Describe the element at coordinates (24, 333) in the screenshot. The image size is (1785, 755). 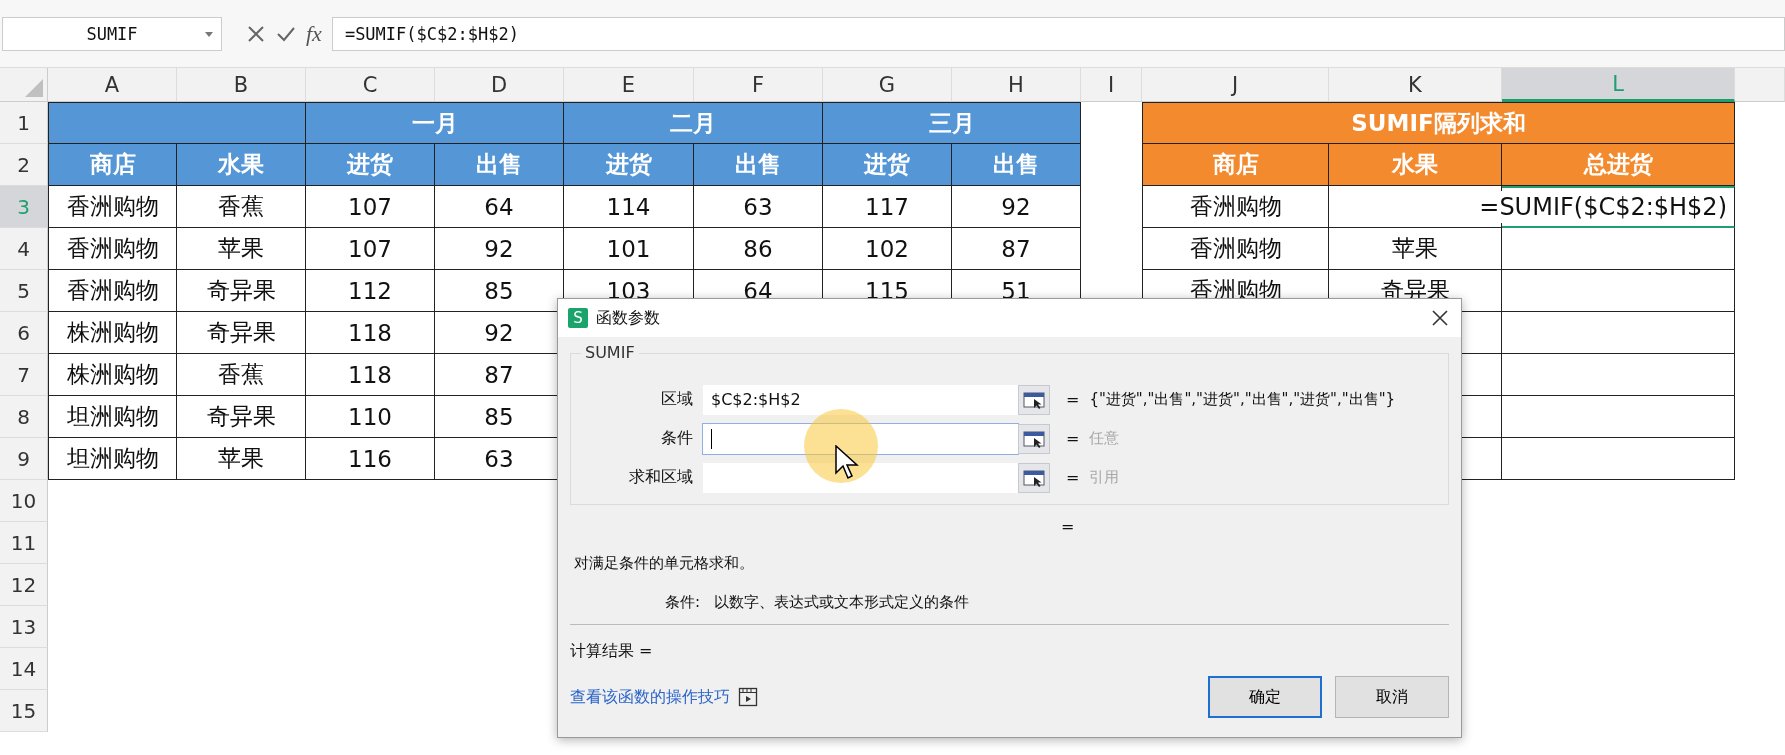
I see `row-header: 6` at that location.